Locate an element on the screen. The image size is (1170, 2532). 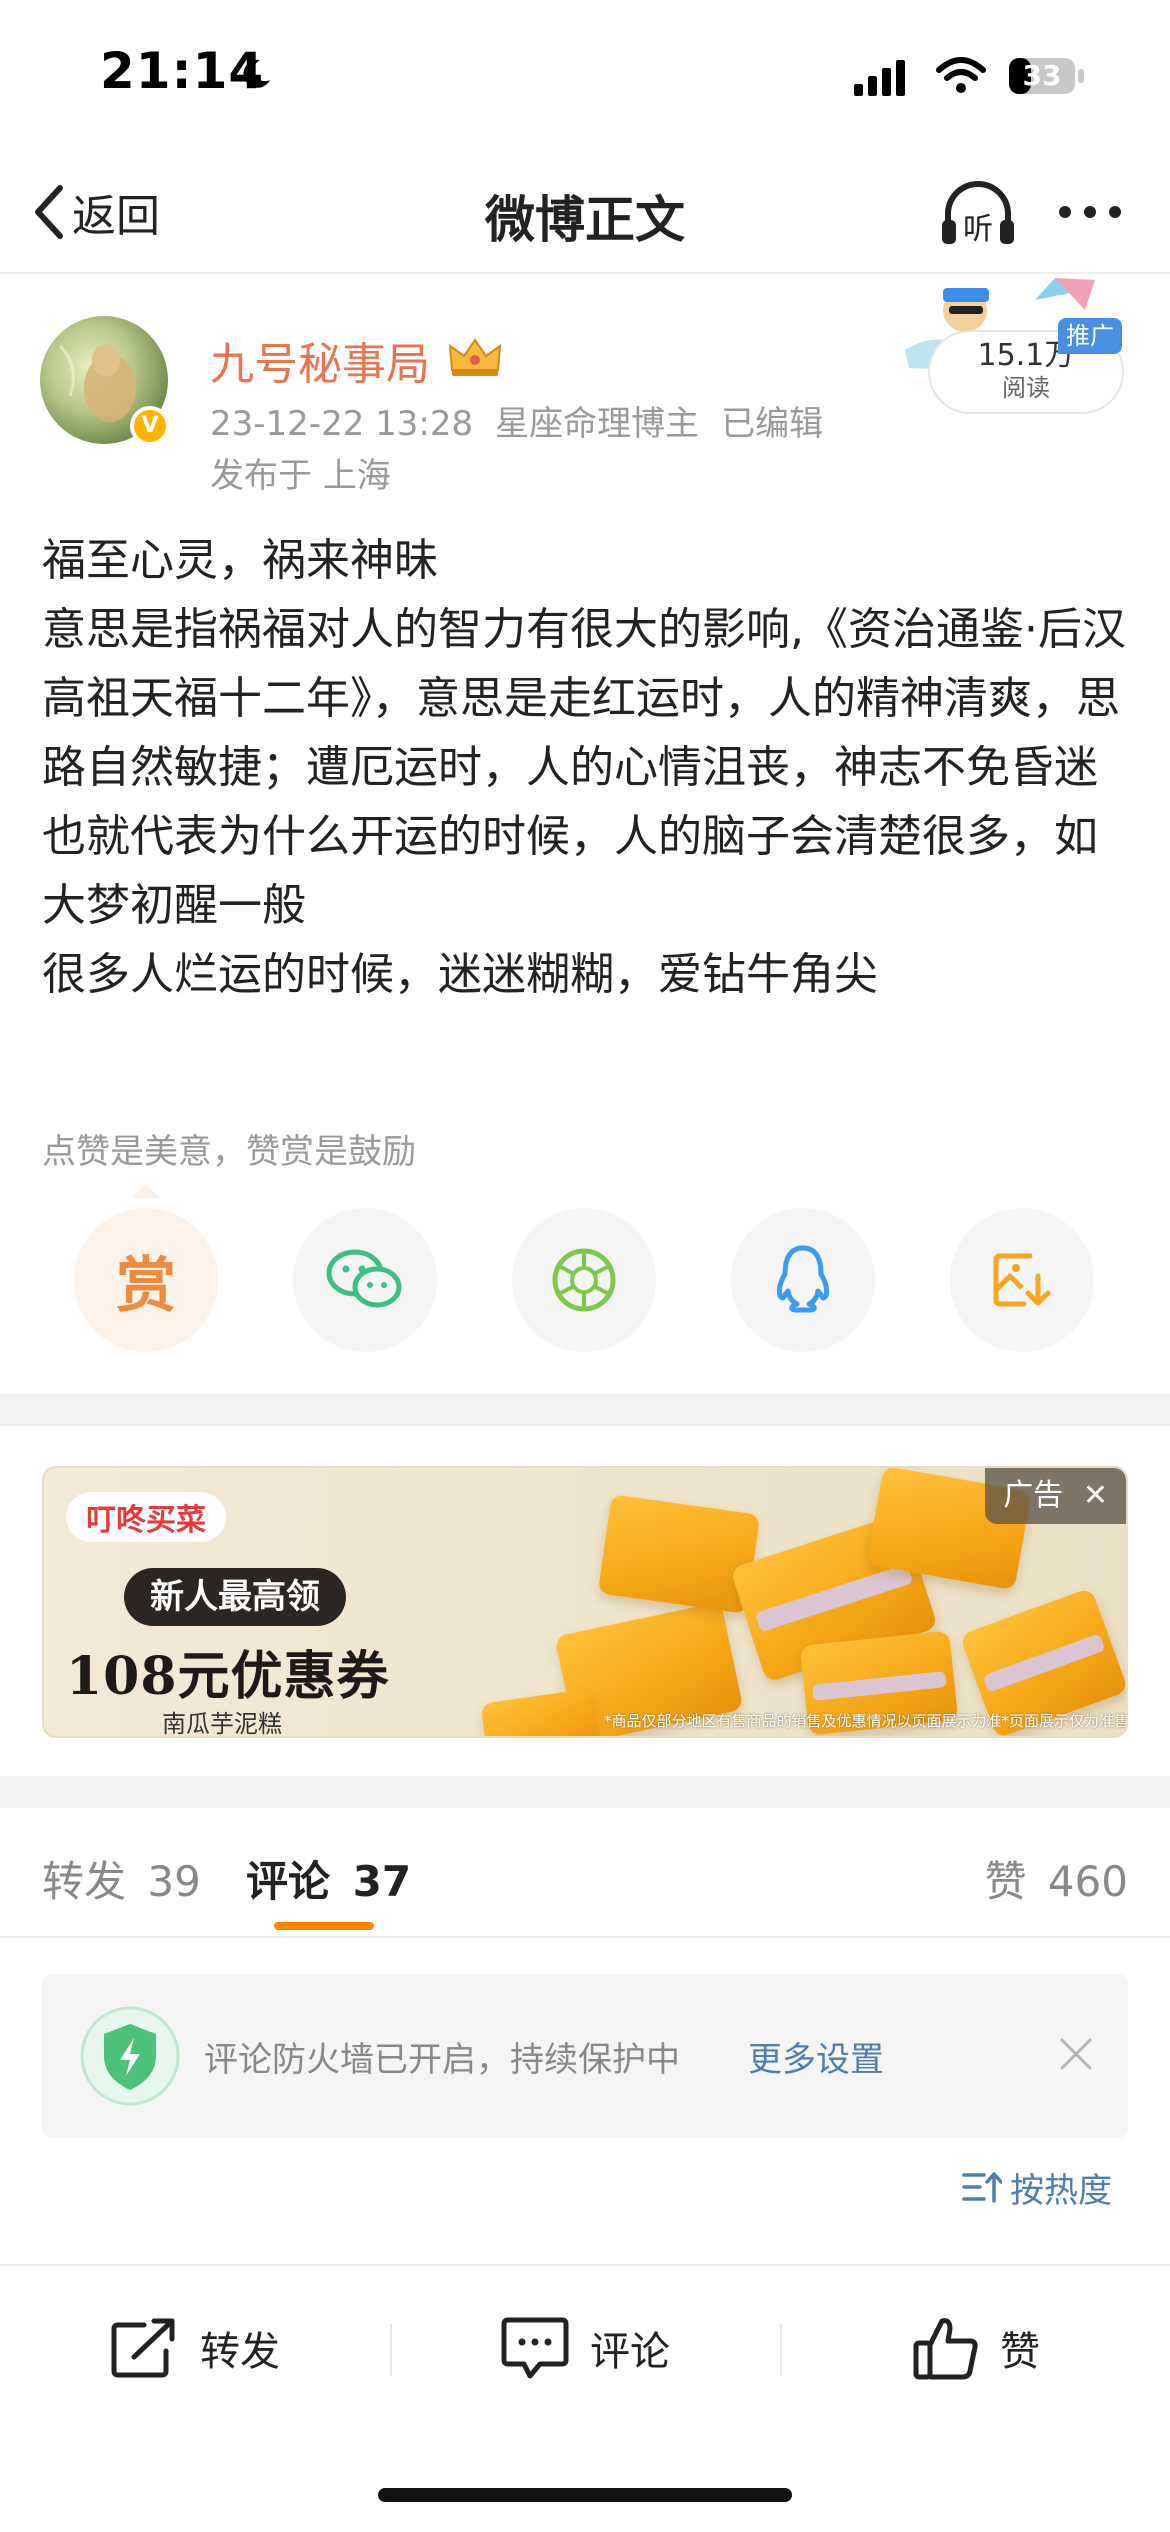
ad-pill: 新人最高领 is located at coordinates (235, 1597).